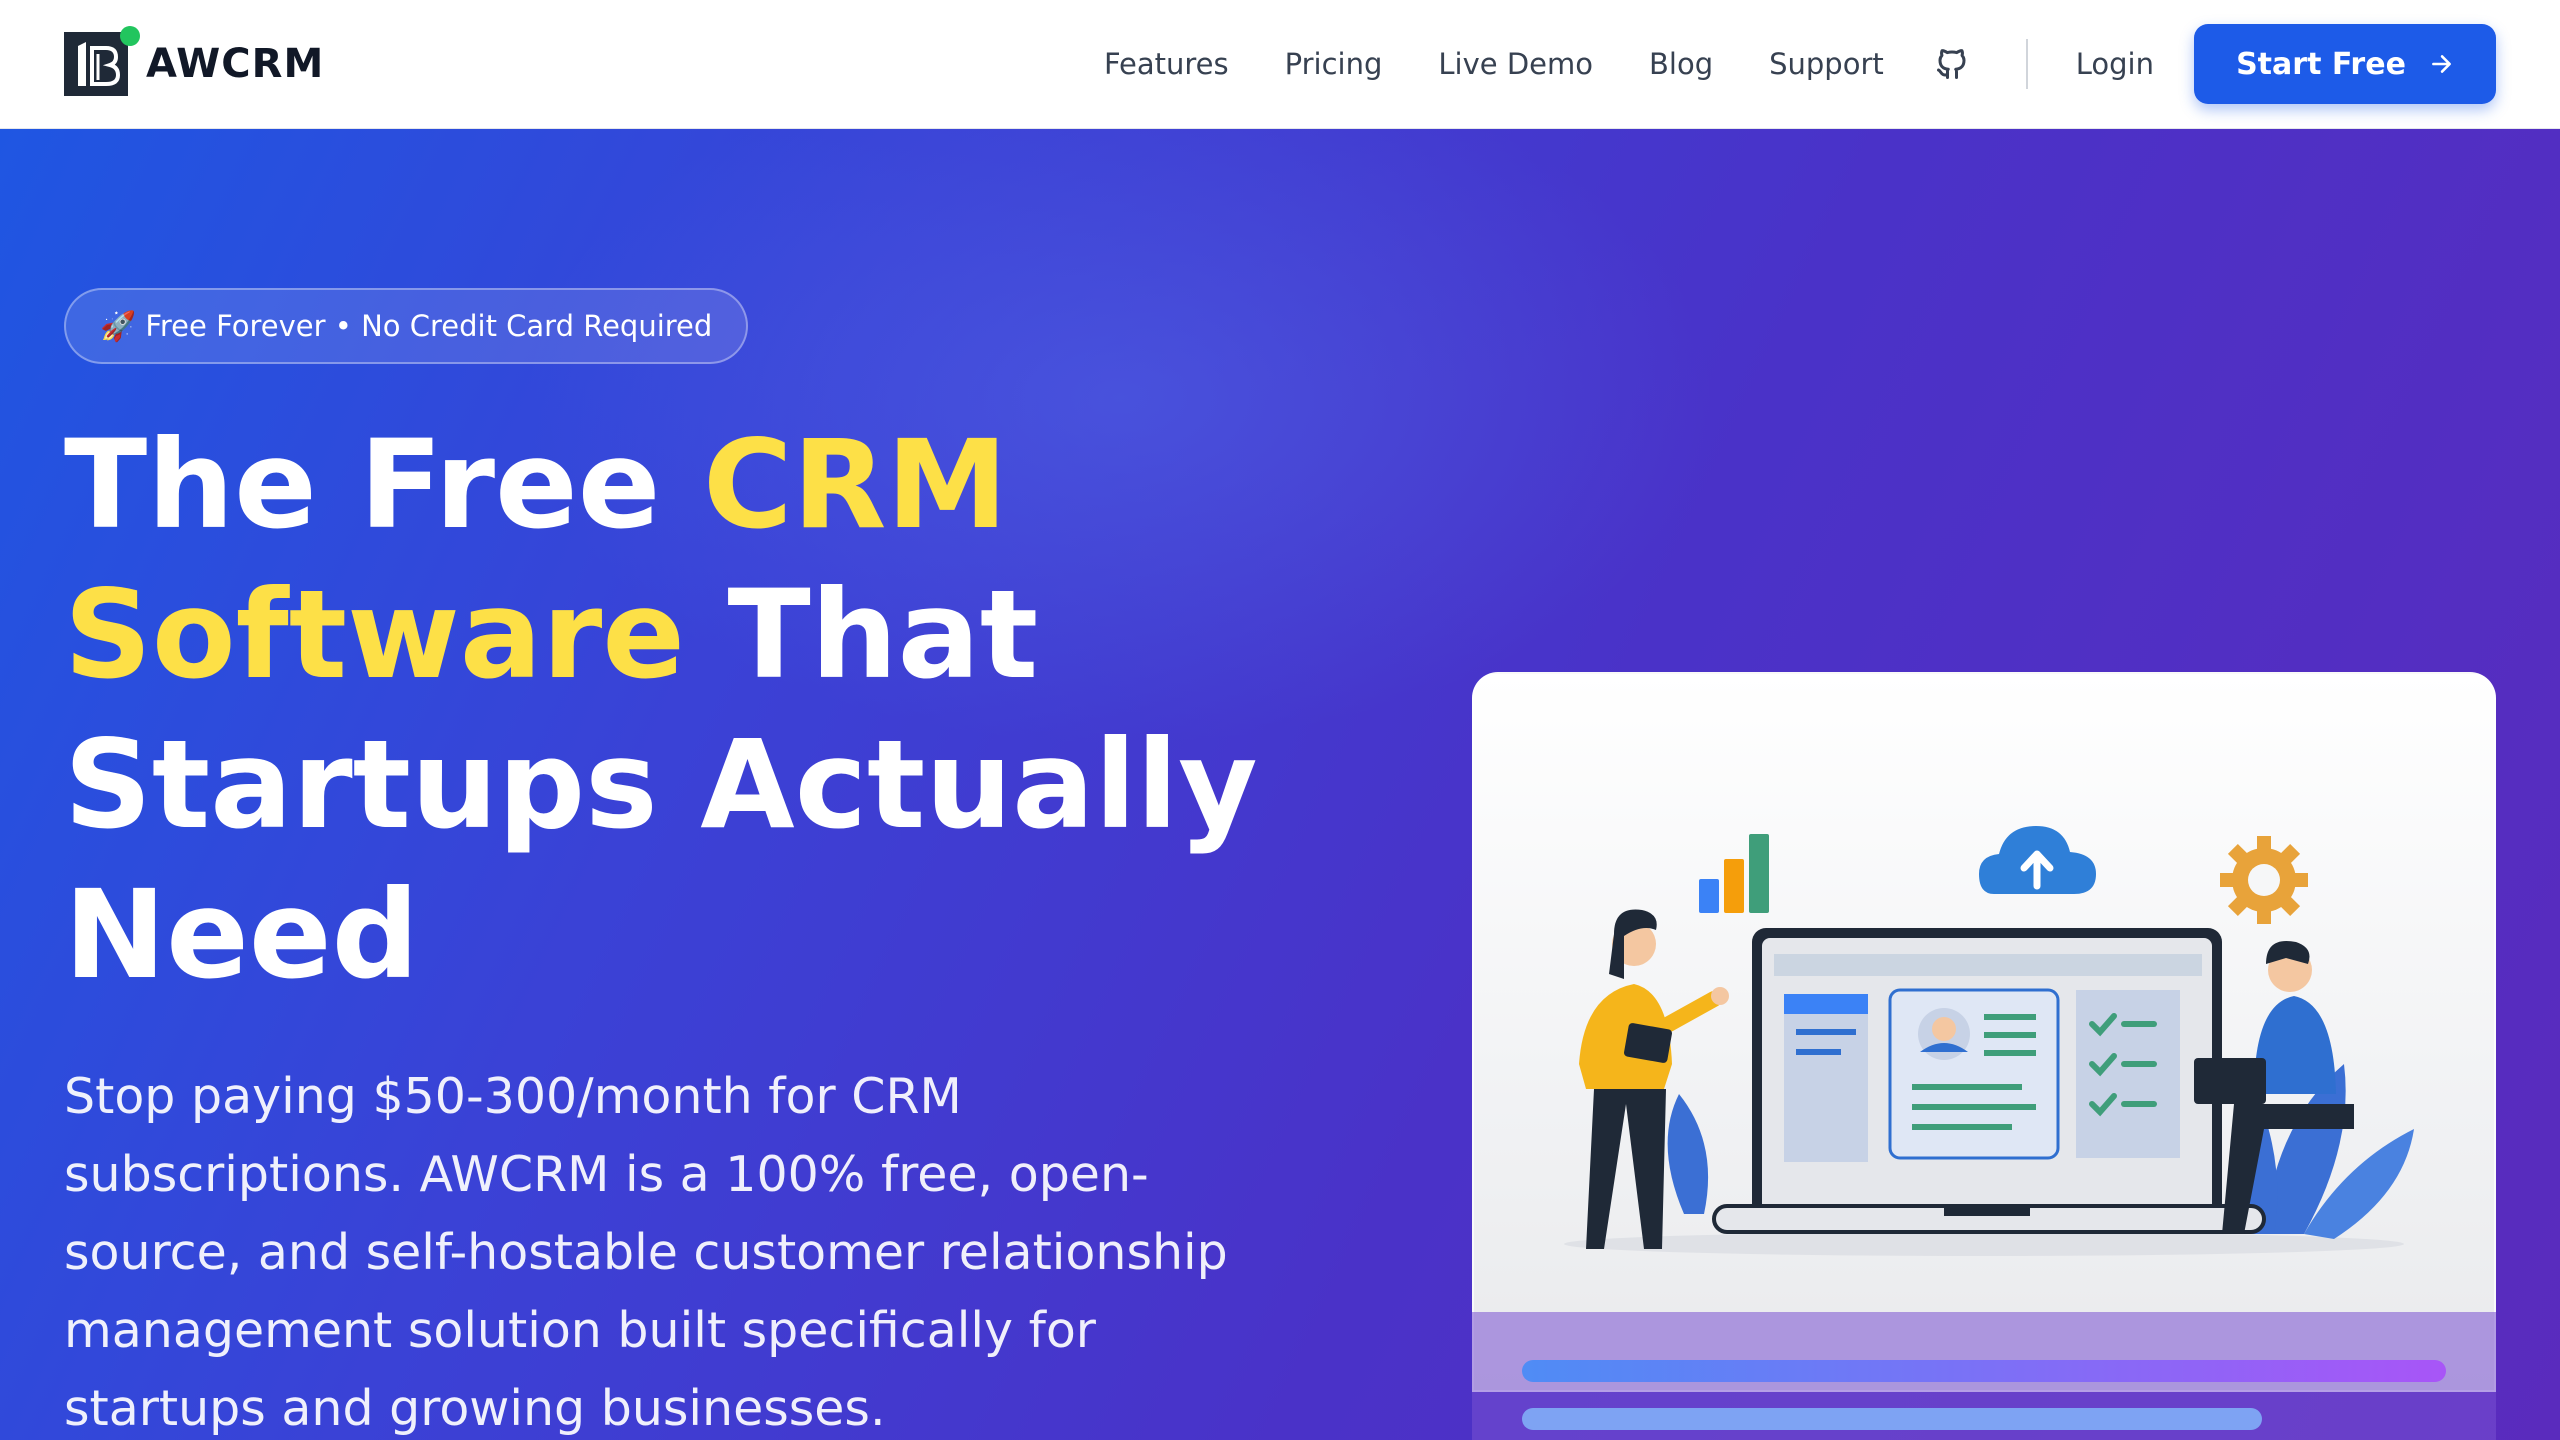 Image resolution: width=2560 pixels, height=1440 pixels. Describe the element at coordinates (2264, 880) in the screenshot. I see `gear-icon` at that location.